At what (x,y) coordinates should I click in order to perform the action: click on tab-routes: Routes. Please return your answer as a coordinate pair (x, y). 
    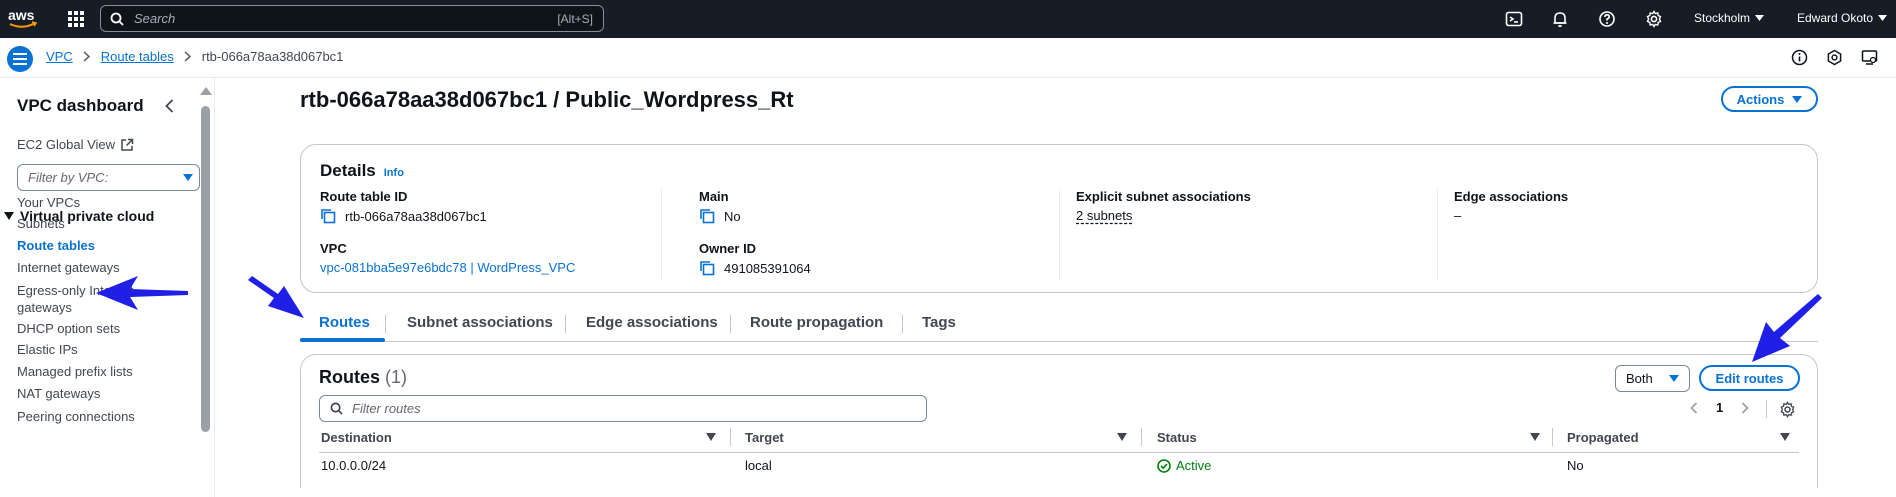
    Looking at the image, I should click on (344, 322).